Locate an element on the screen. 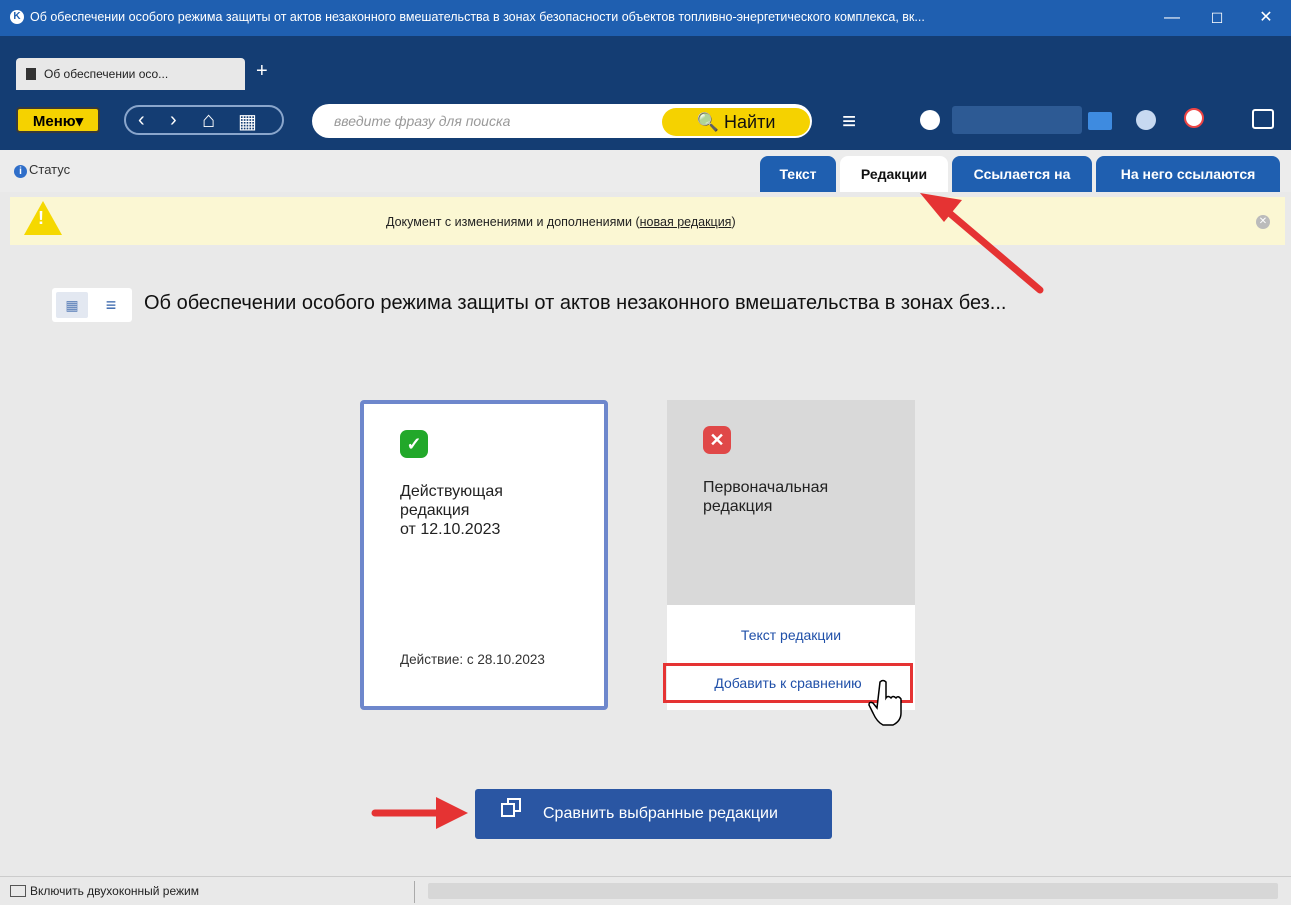 This screenshot has height=905, width=1291. annotation-arrow-to-tab is located at coordinates (982, 243).